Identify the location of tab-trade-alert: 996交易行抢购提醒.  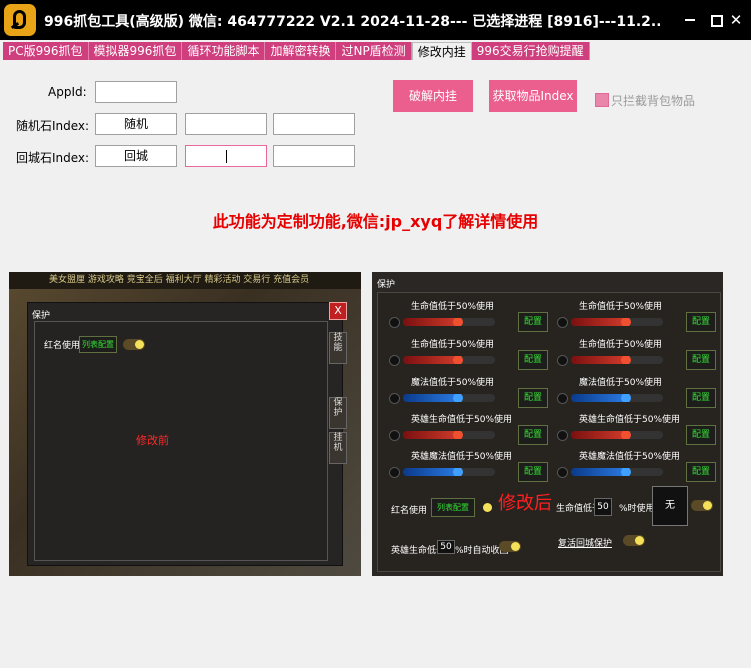
(531, 51).